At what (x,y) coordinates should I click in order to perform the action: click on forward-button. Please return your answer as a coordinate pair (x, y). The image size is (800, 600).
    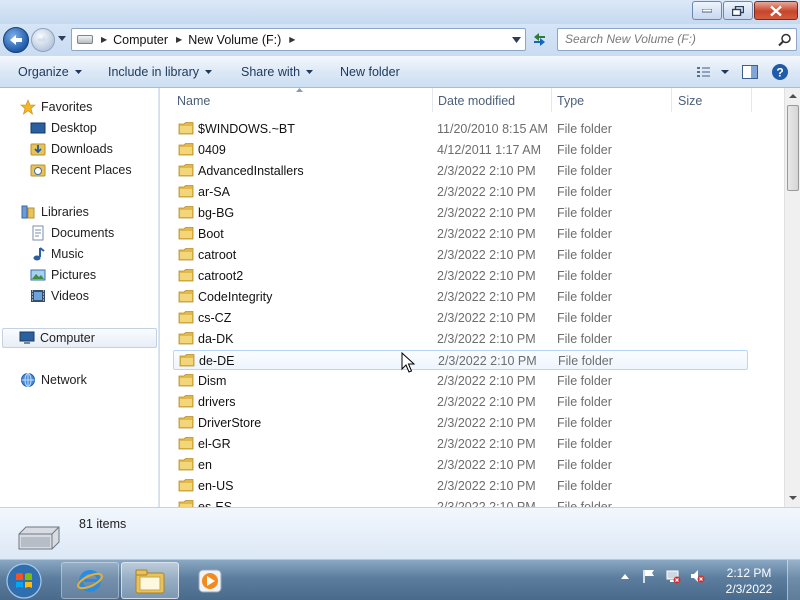
    Looking at the image, I should click on (43, 40).